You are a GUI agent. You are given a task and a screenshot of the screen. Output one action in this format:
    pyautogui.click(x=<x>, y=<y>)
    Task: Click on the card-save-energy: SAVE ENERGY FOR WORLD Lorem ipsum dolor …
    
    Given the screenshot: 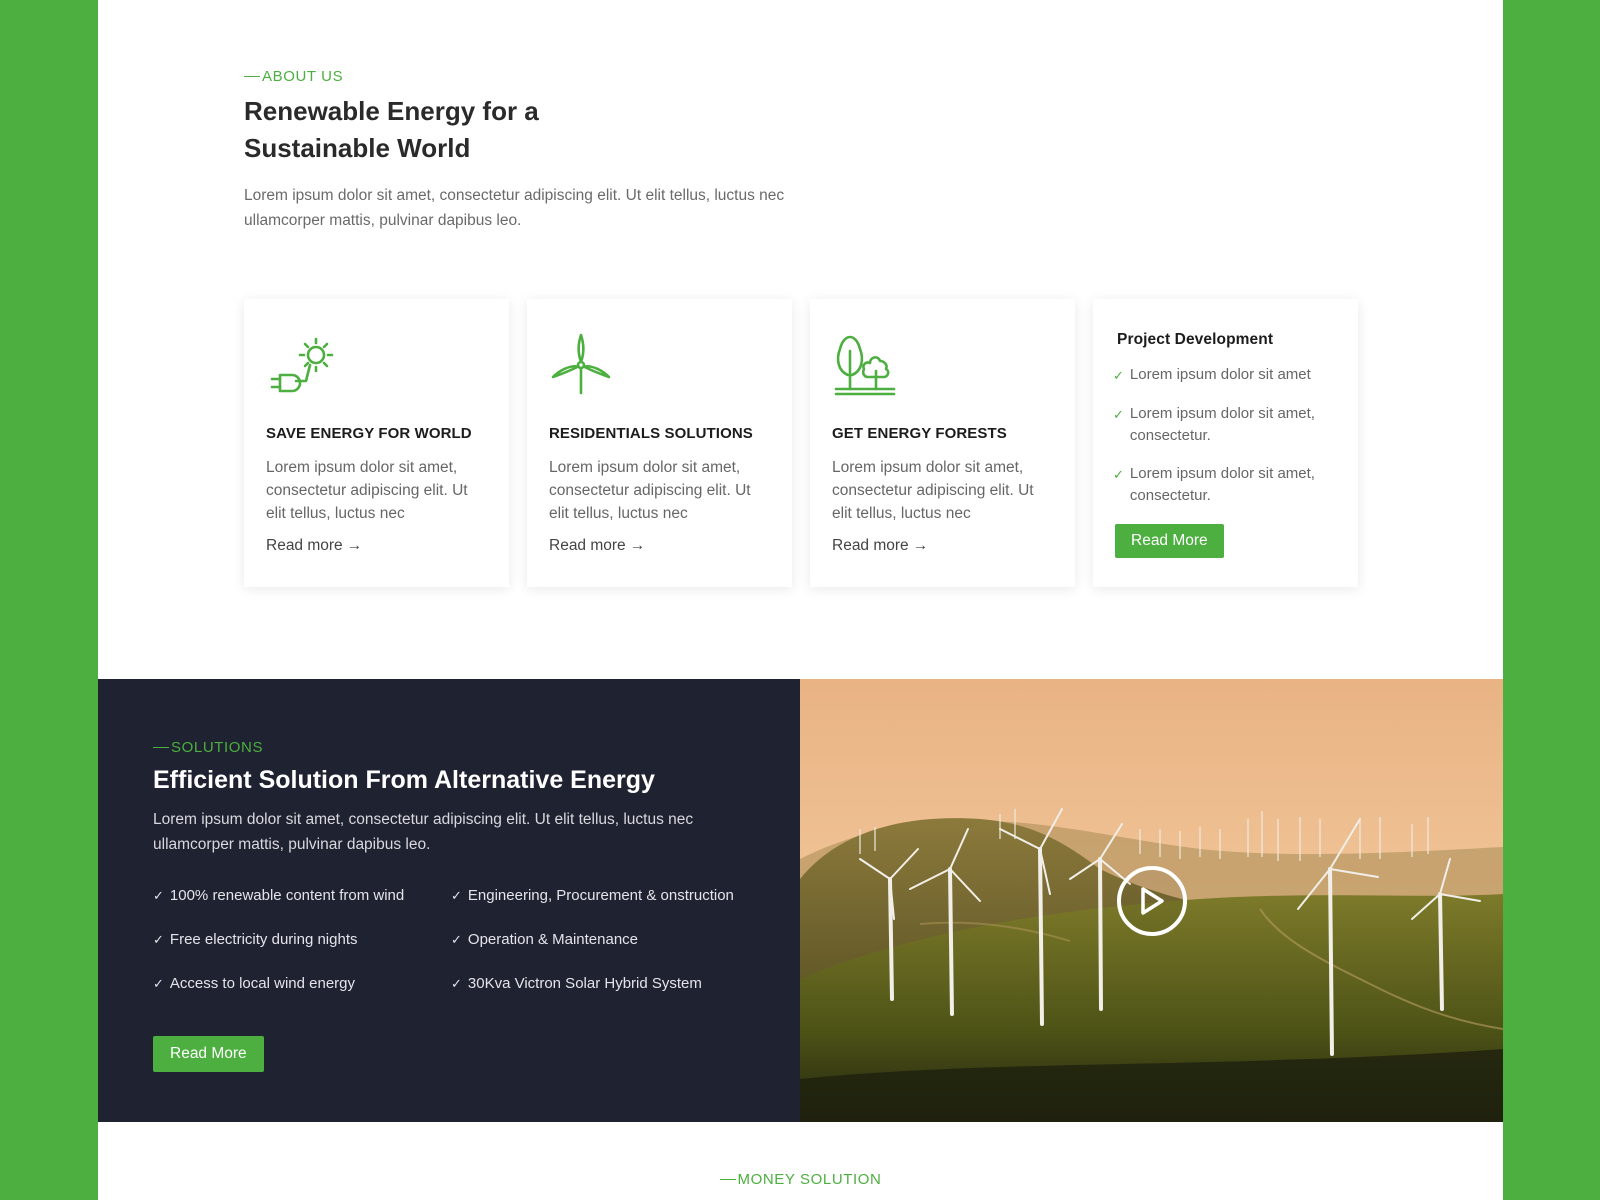 What is the action you would take?
    pyautogui.click(x=376, y=443)
    